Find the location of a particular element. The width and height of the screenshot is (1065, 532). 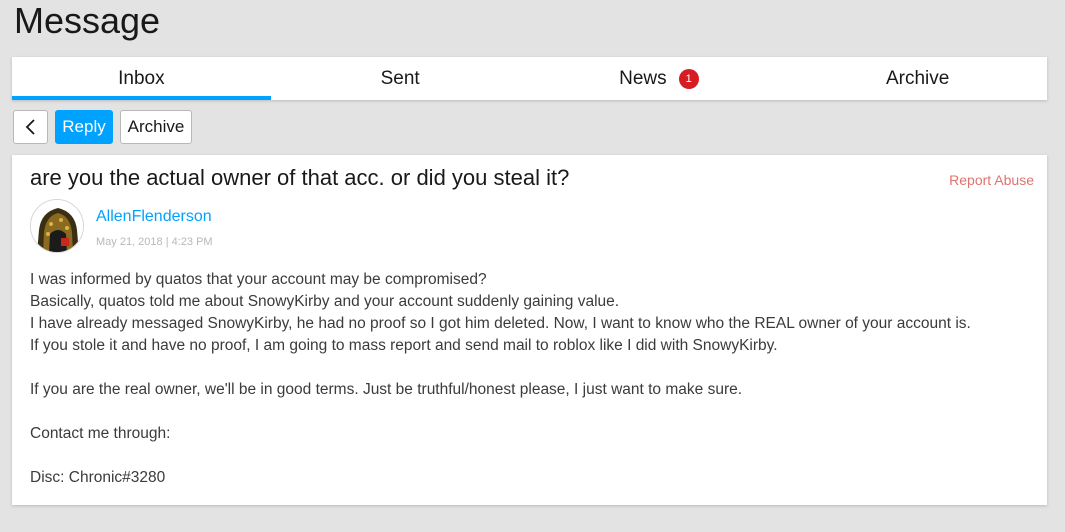

tab-news: News 1 is located at coordinates (659, 78).